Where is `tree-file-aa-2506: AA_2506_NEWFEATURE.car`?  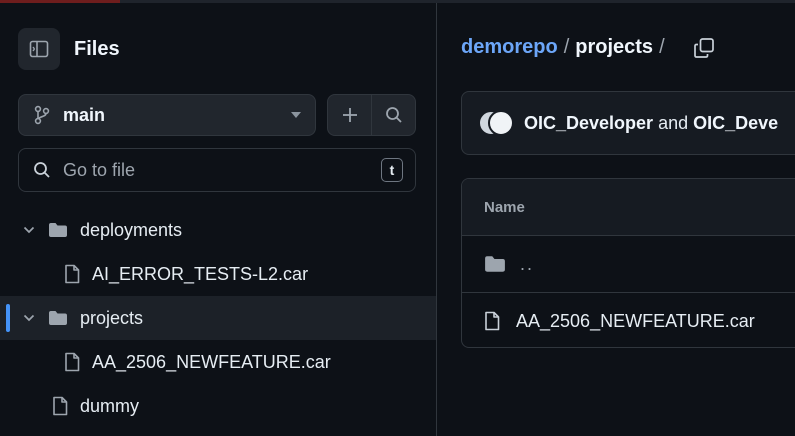
tree-file-aa-2506: AA_2506_NEWFEATURE.car is located at coordinates (218, 362).